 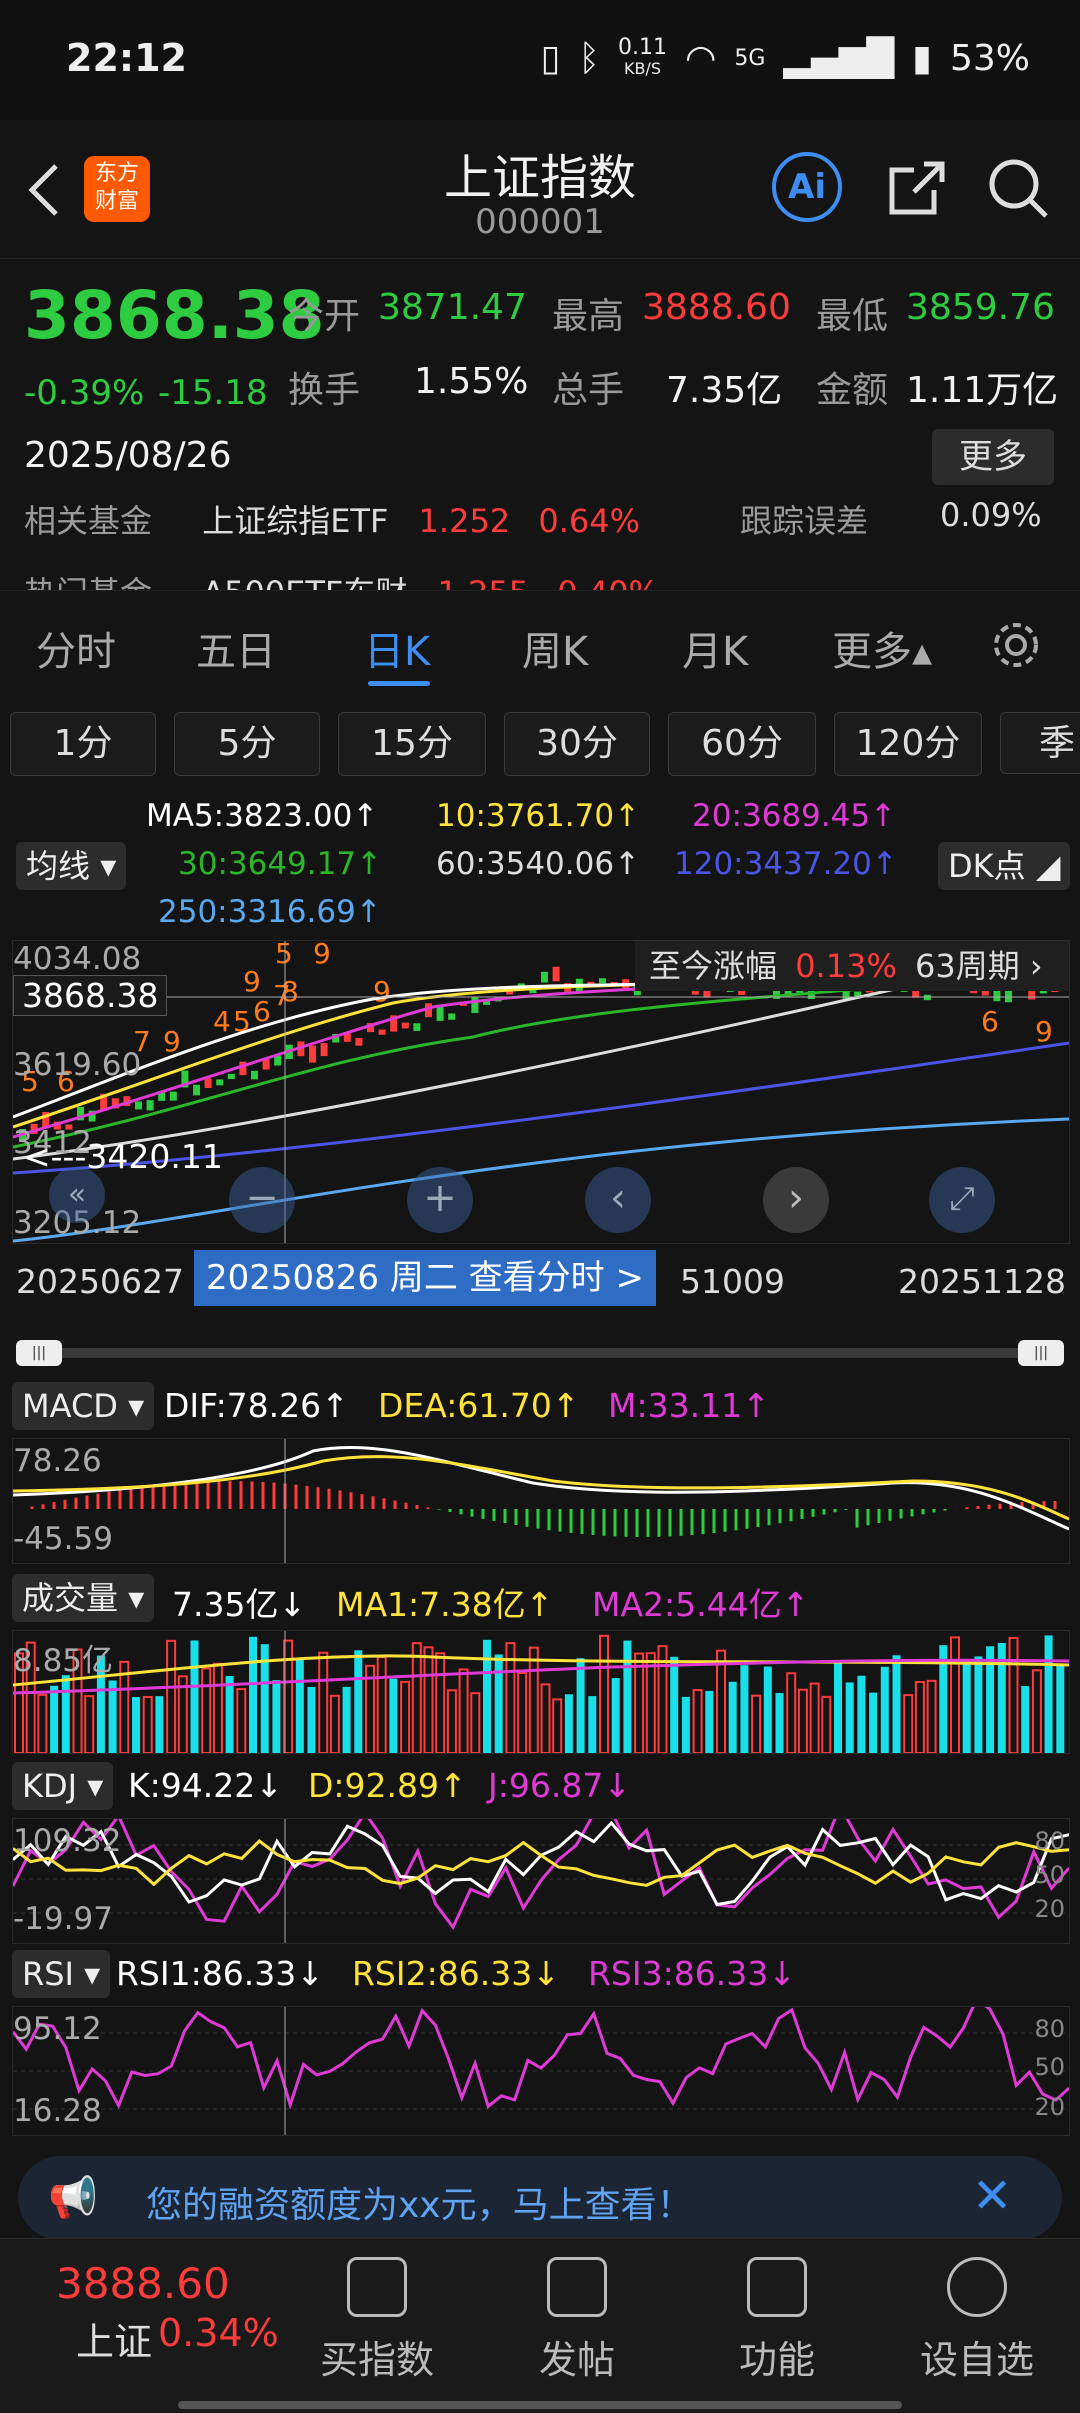 I want to click on volume-svg, so click(x=541, y=1692).